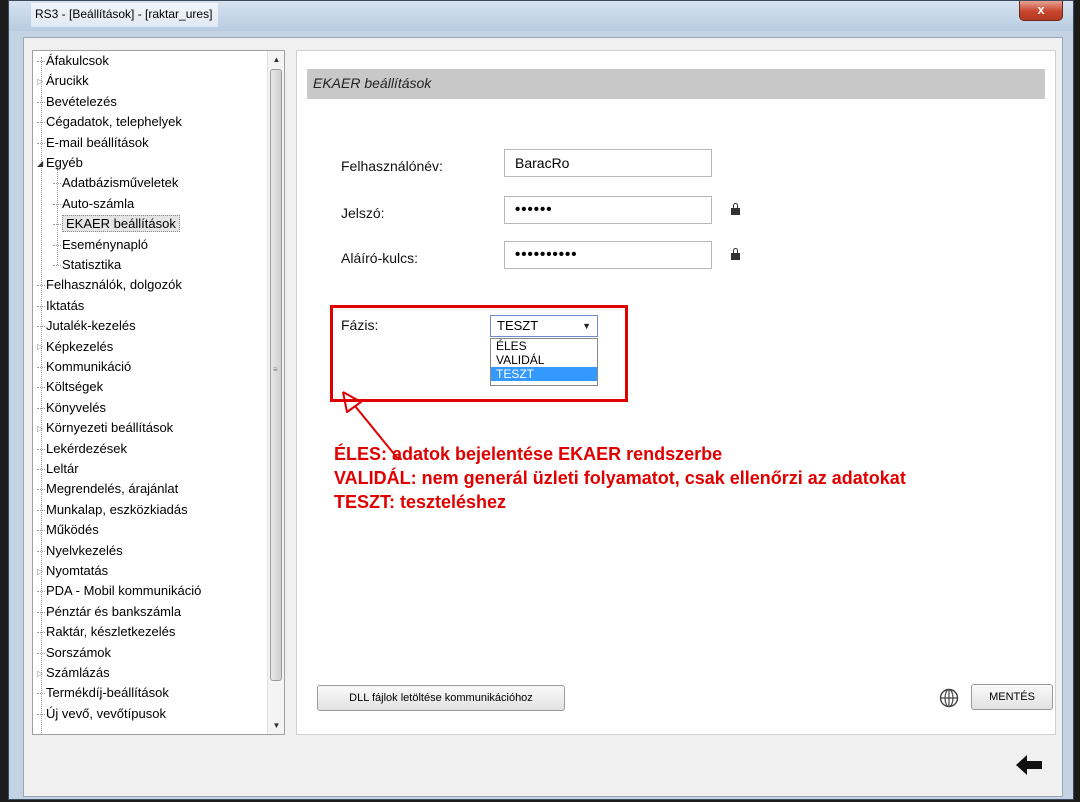 The image size is (1080, 802). I want to click on phase-option-validal: VALIDÁL, so click(544, 360).